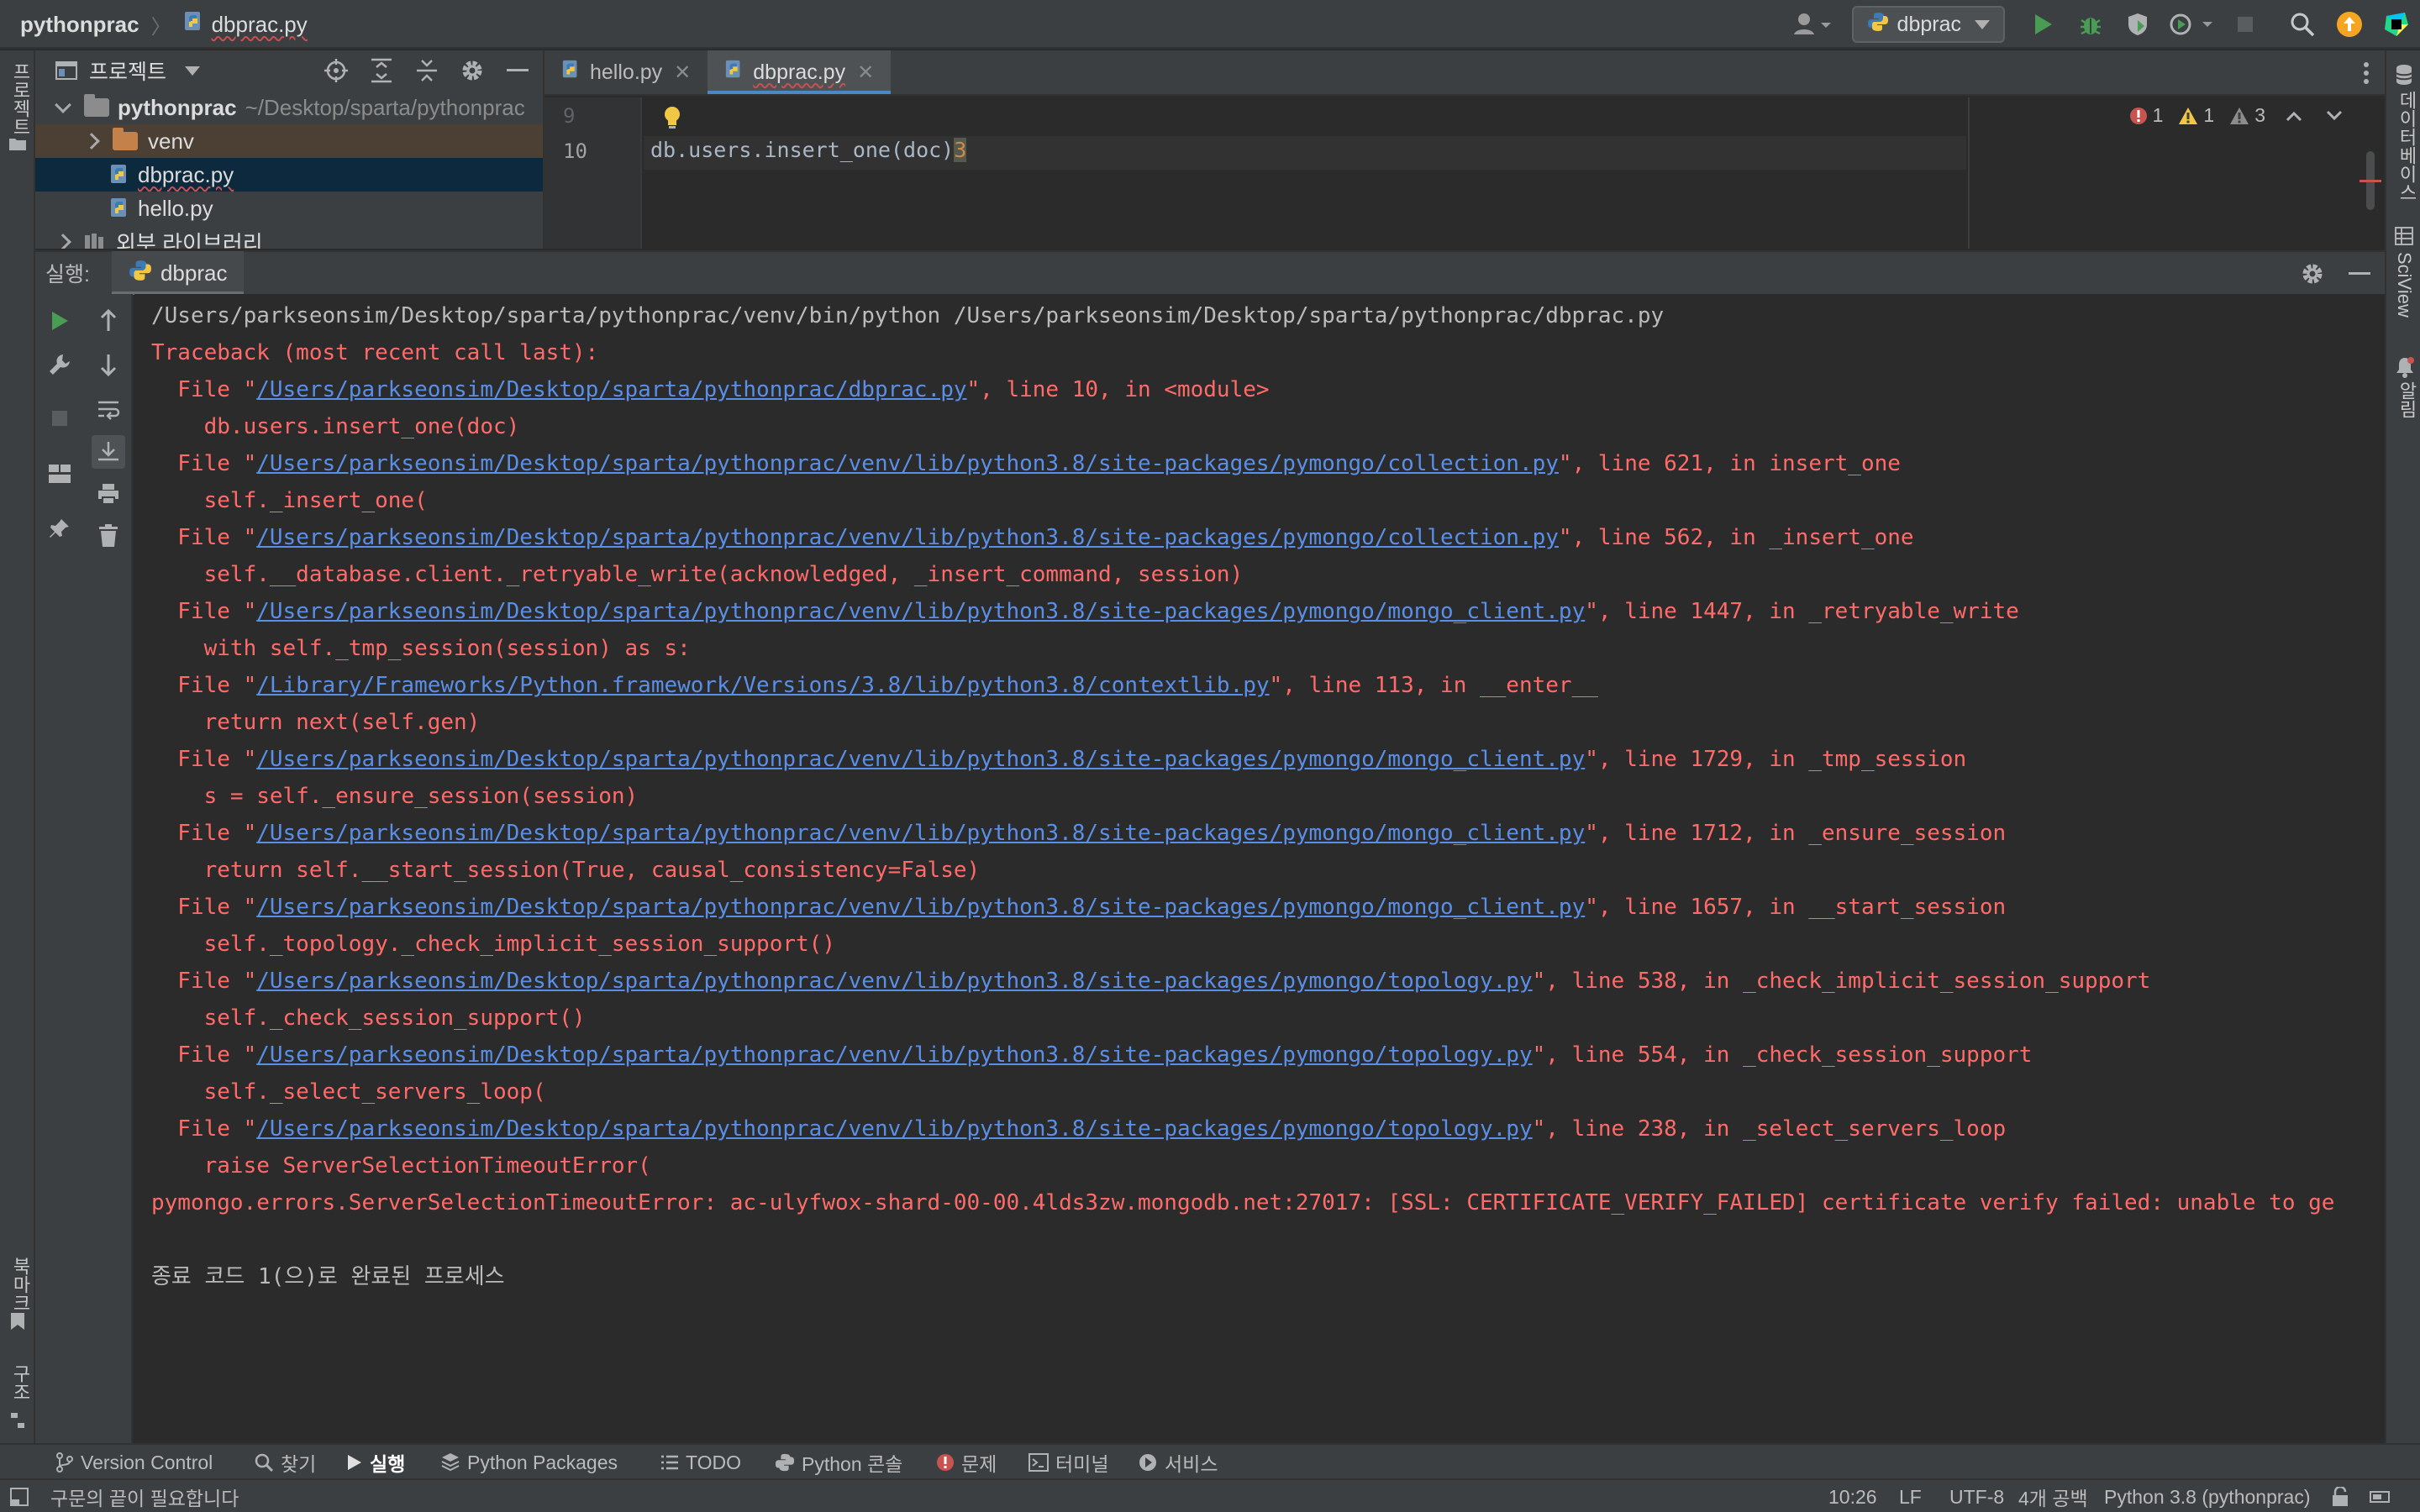 Image resolution: width=2420 pixels, height=1512 pixels. Describe the element at coordinates (672, 120) in the screenshot. I see `lightbulb-icon` at that location.